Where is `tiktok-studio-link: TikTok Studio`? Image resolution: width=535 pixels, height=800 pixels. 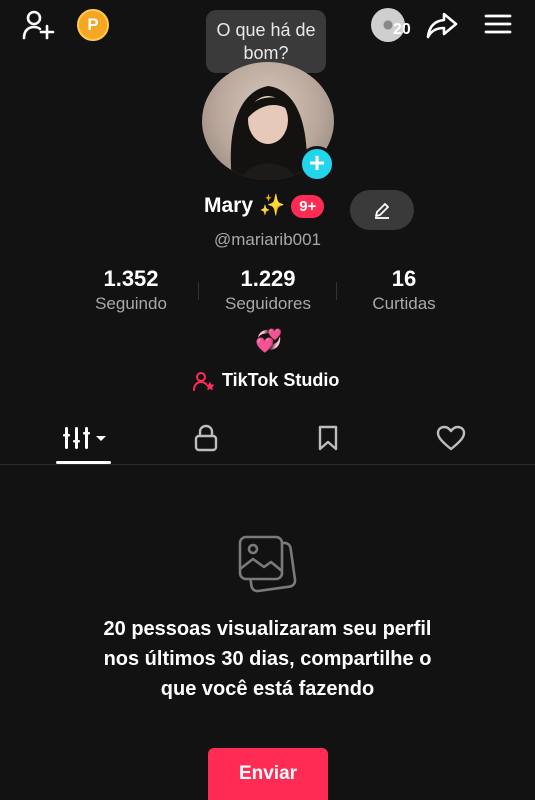 tiktok-studio-link: TikTok Studio is located at coordinates (266, 380).